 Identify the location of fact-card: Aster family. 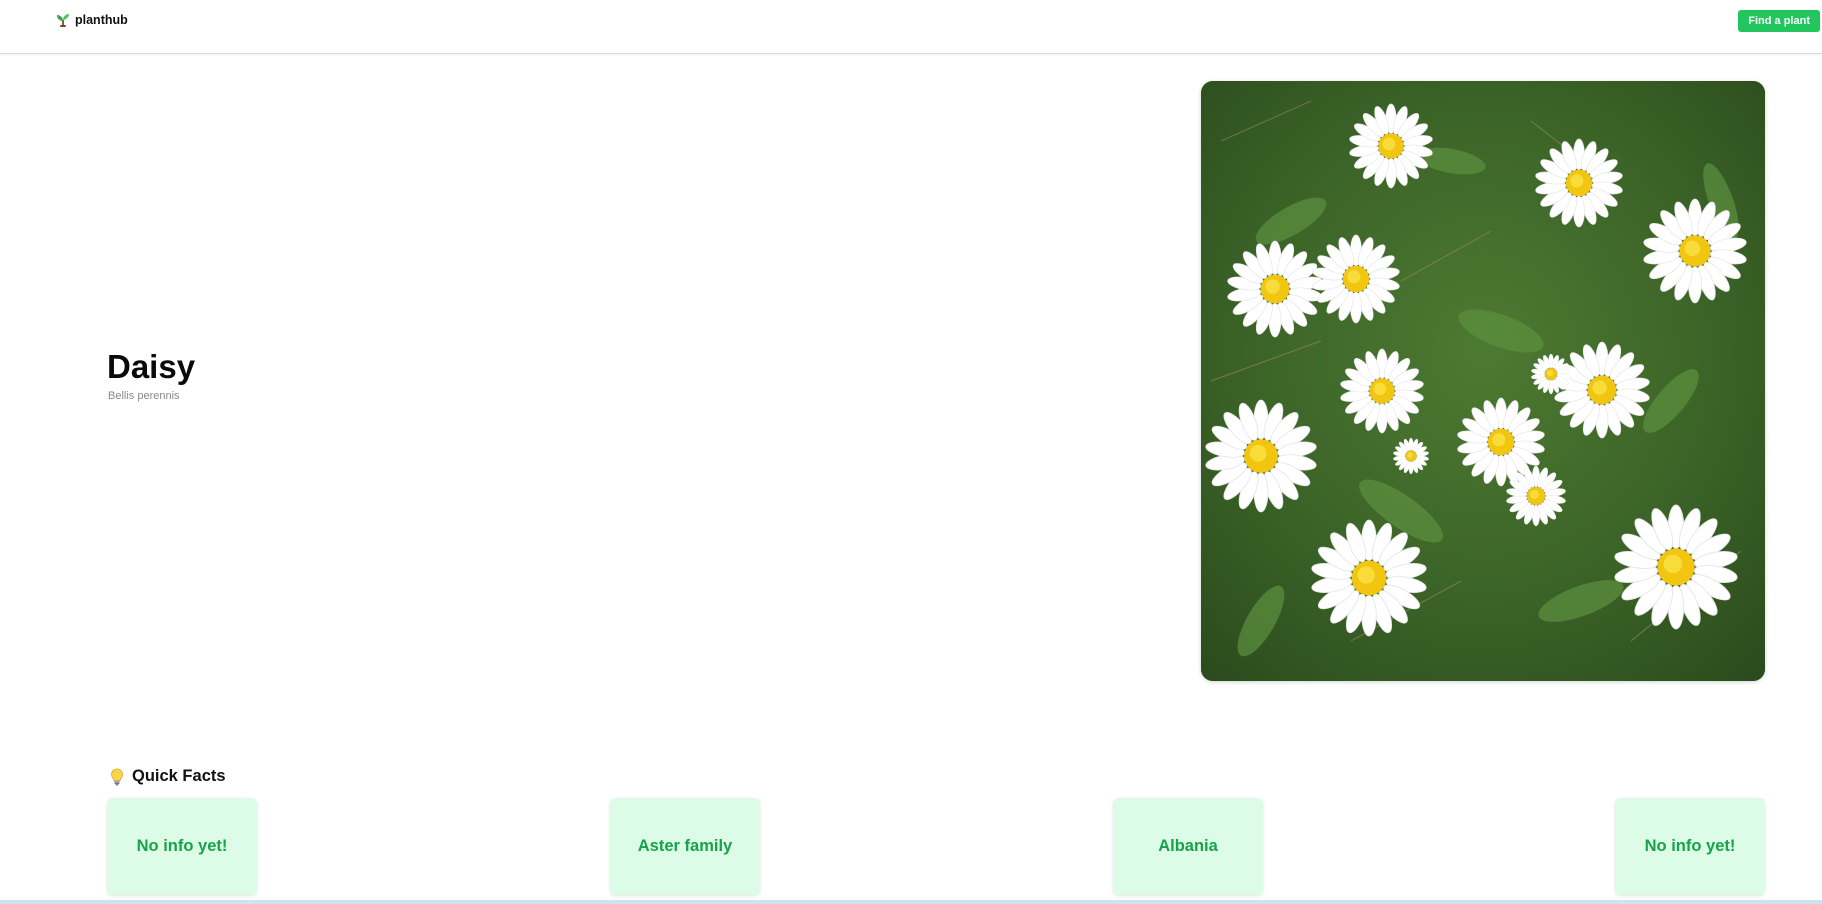
(685, 846).